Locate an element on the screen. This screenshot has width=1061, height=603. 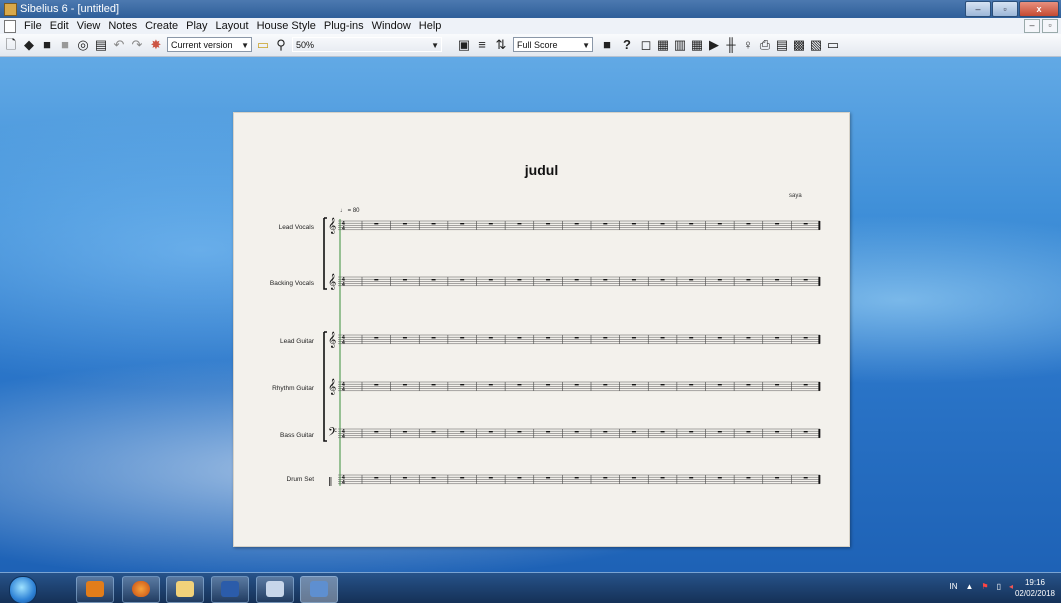
taskbar-word is located at coordinates (230, 589).